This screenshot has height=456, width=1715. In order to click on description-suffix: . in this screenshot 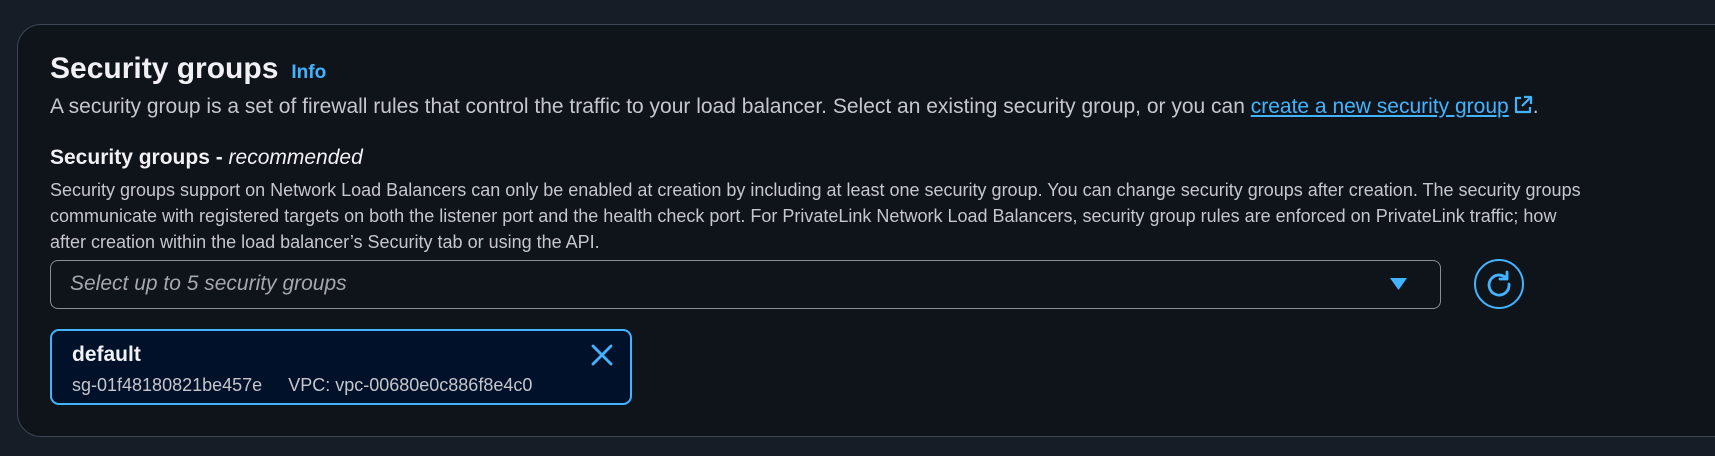, I will do `click(1535, 106)`.